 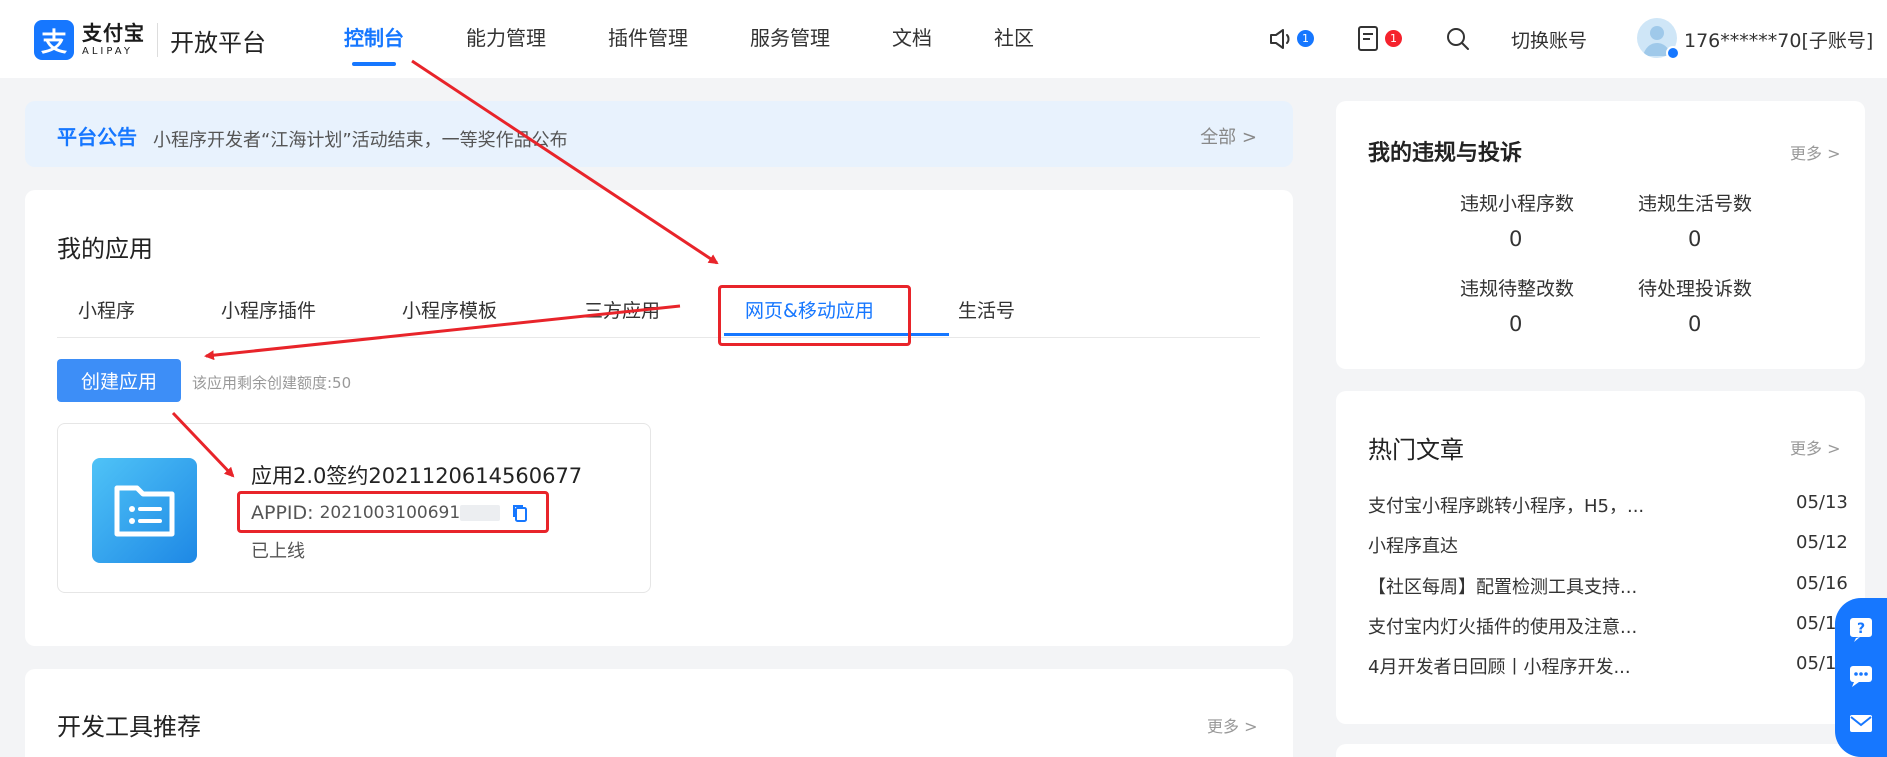 I want to click on mail-icon, so click(x=1861, y=723).